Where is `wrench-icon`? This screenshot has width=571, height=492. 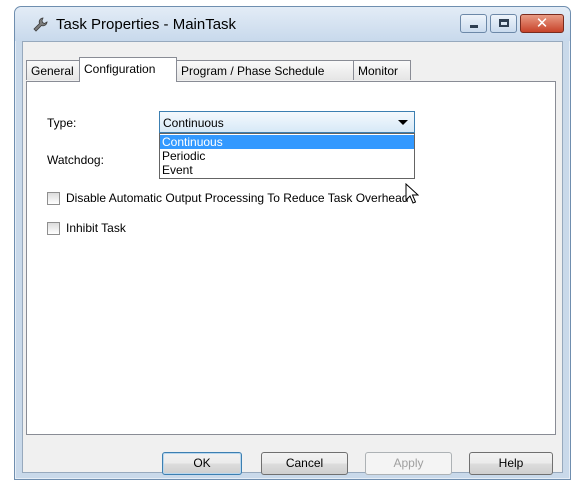
wrench-icon is located at coordinates (40, 24).